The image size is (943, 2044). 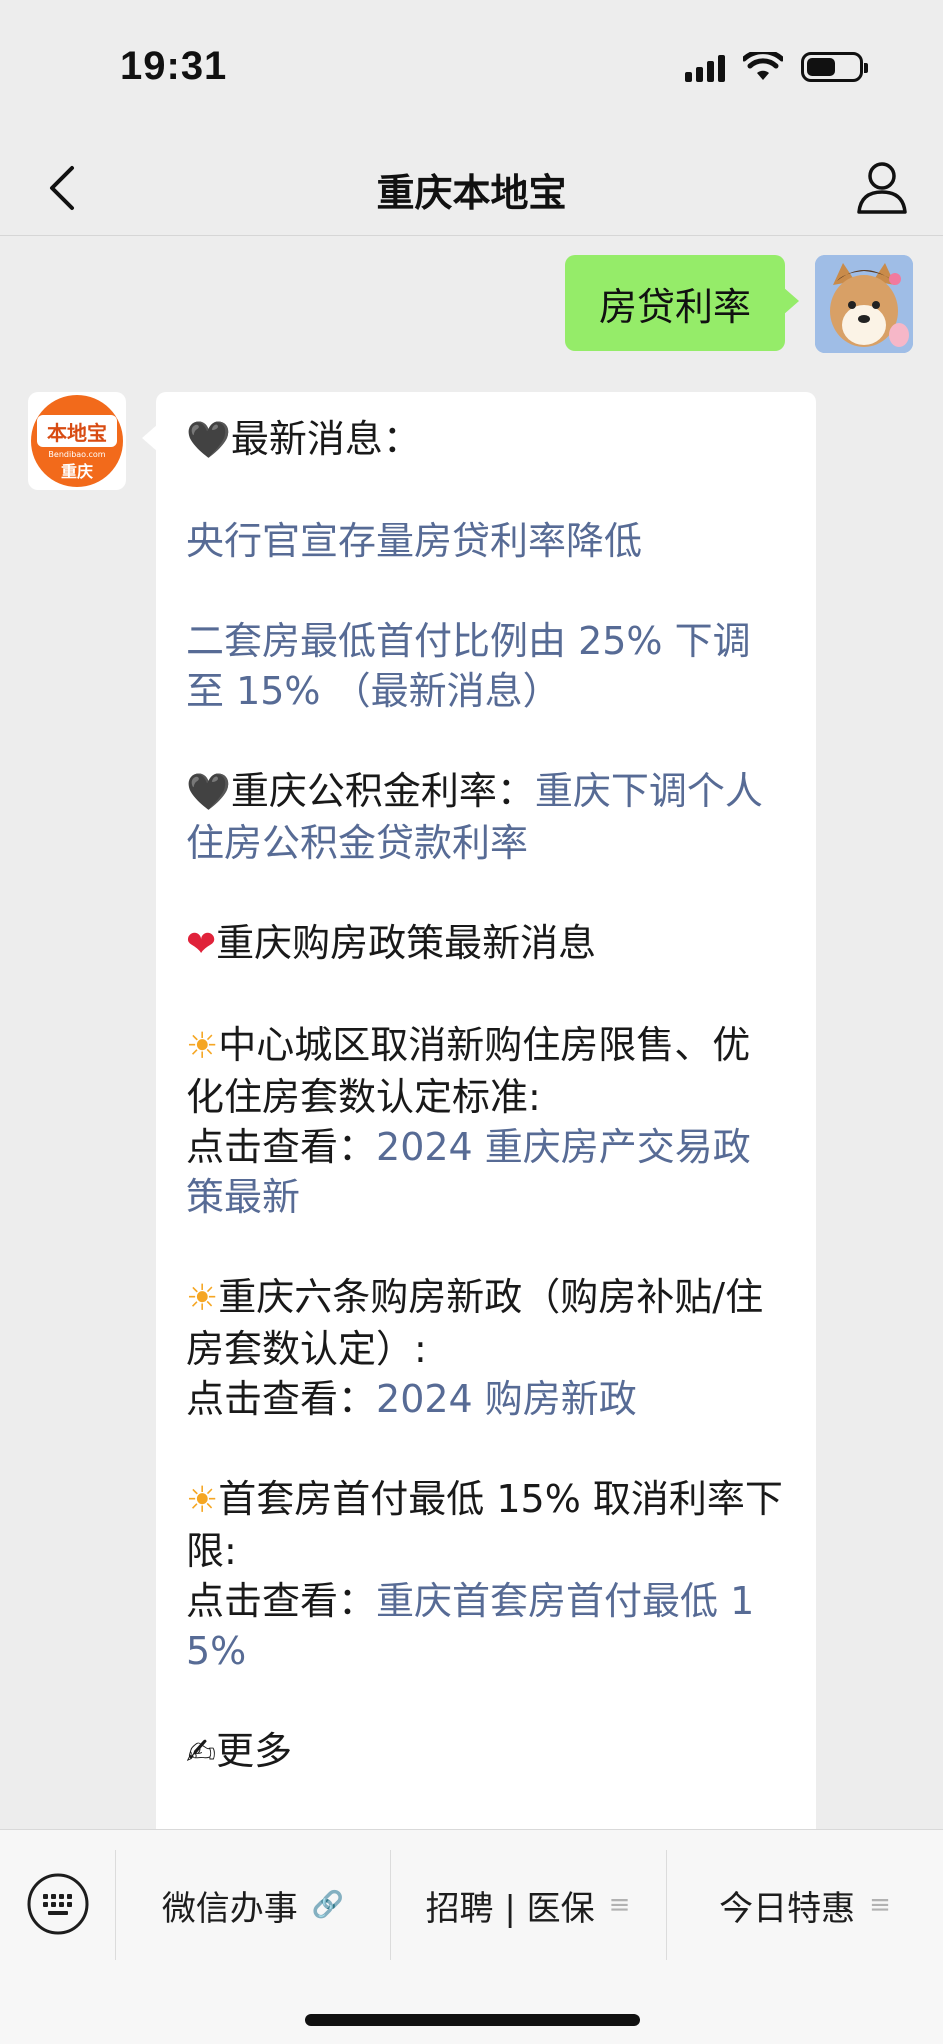 What do you see at coordinates (76, 454) in the screenshot?
I see `svg-text: Bendibao.com` at bounding box center [76, 454].